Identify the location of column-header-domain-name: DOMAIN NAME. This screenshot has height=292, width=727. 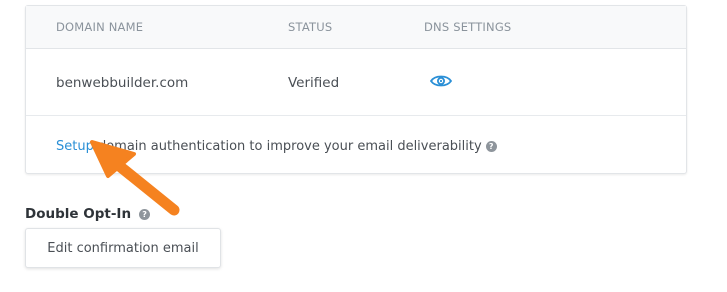
(100, 27).